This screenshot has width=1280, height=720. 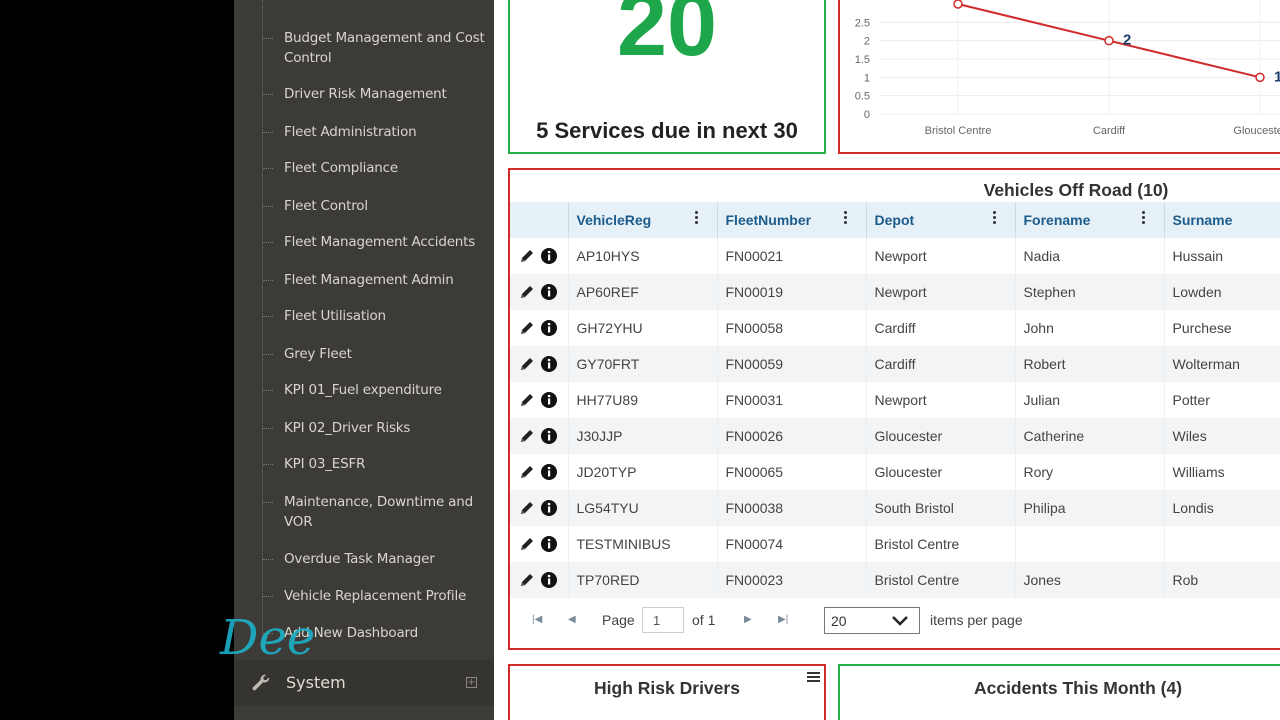 I want to click on table-row: J30JJP FN00026 Gloucester Catherine Wiles, so click(x=895, y=436).